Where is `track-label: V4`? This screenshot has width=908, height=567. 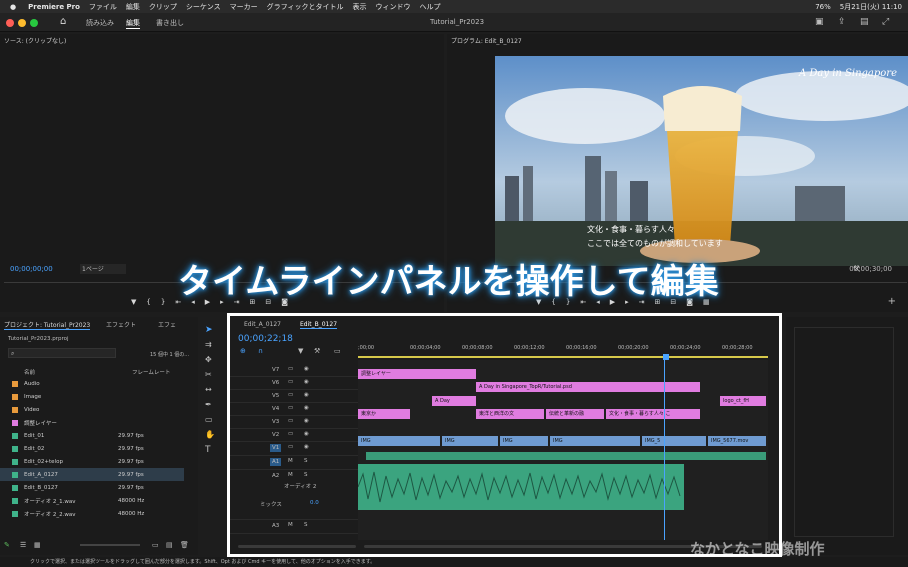 track-label: V4 is located at coordinates (275, 409).